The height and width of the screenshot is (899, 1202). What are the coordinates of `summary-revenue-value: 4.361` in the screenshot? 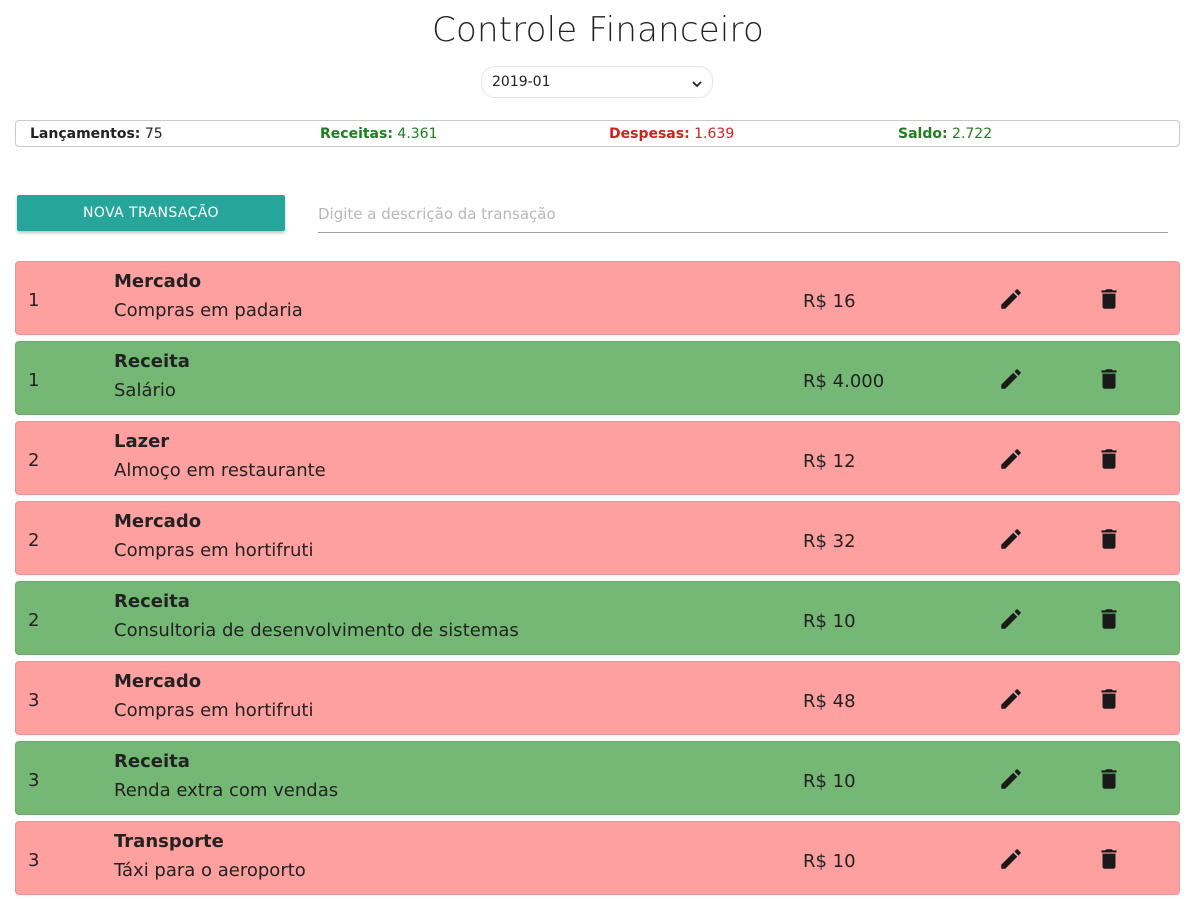 It's located at (417, 134).